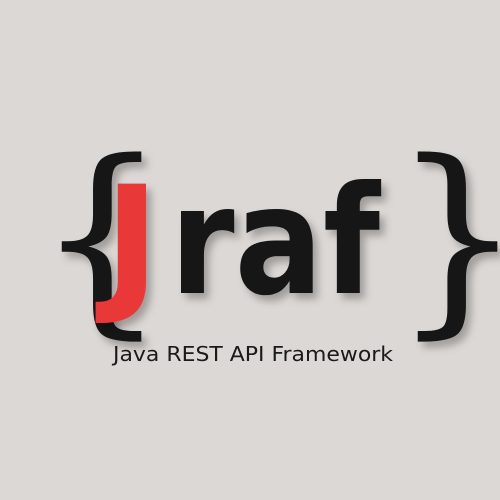  I want to click on logo-tagline: Java REST API Framework, so click(252, 354).